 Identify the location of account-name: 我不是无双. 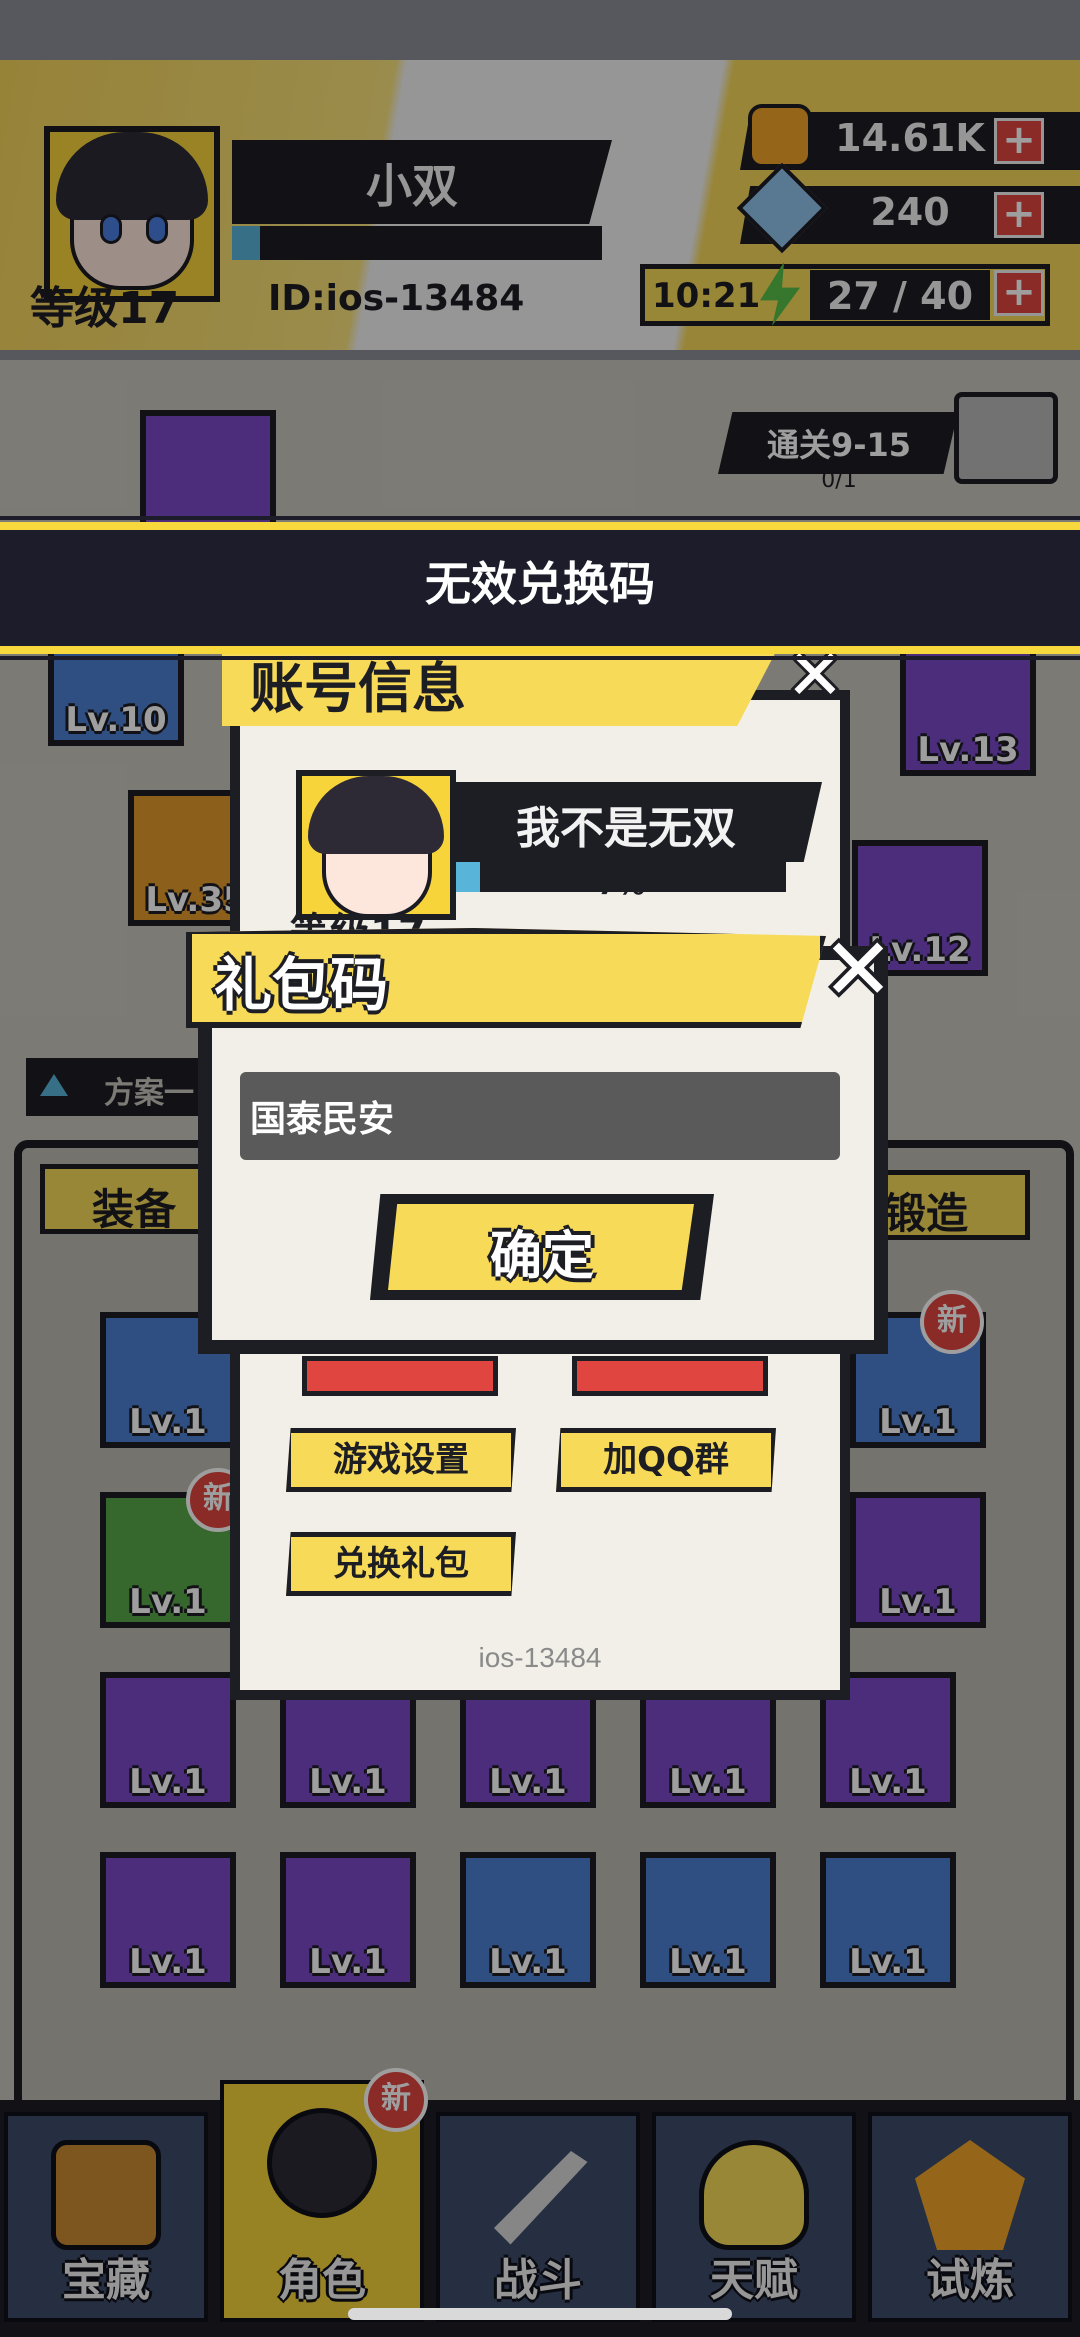
(626, 828).